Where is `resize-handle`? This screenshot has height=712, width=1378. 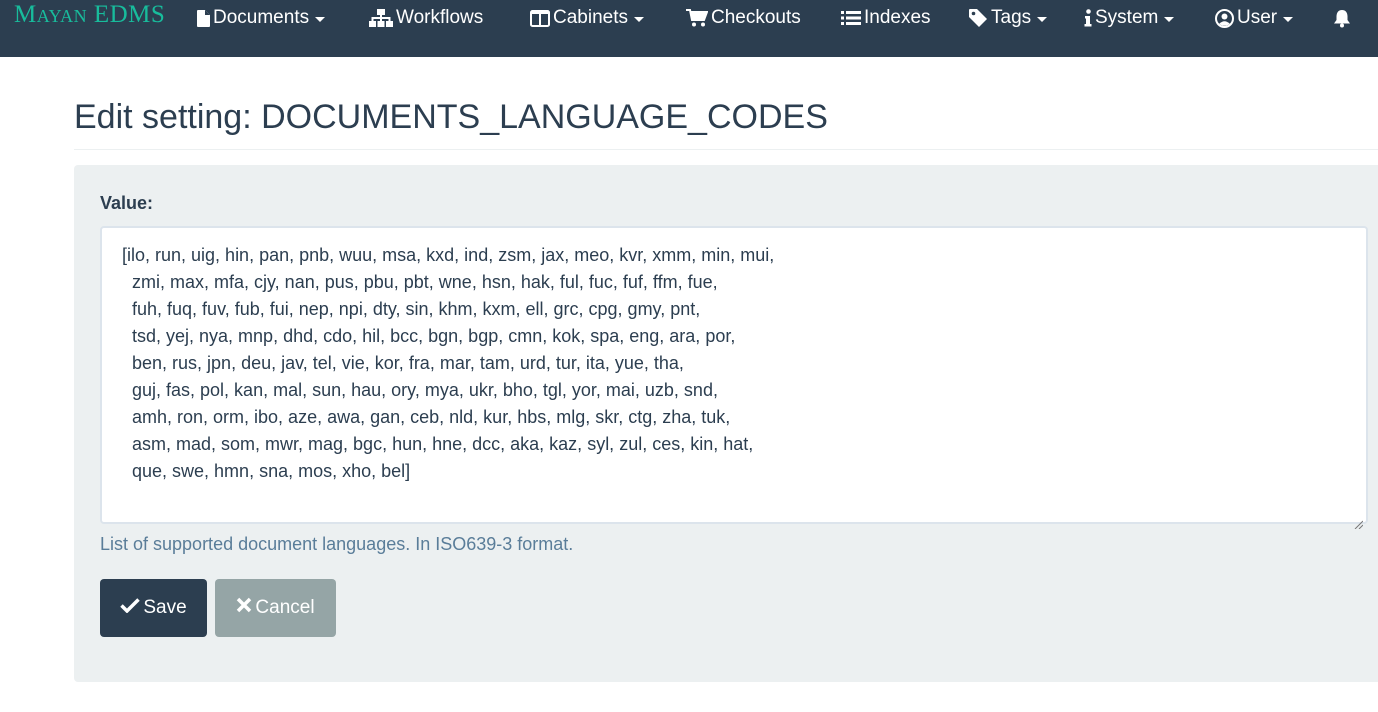
resize-handle is located at coordinates (1359, 520).